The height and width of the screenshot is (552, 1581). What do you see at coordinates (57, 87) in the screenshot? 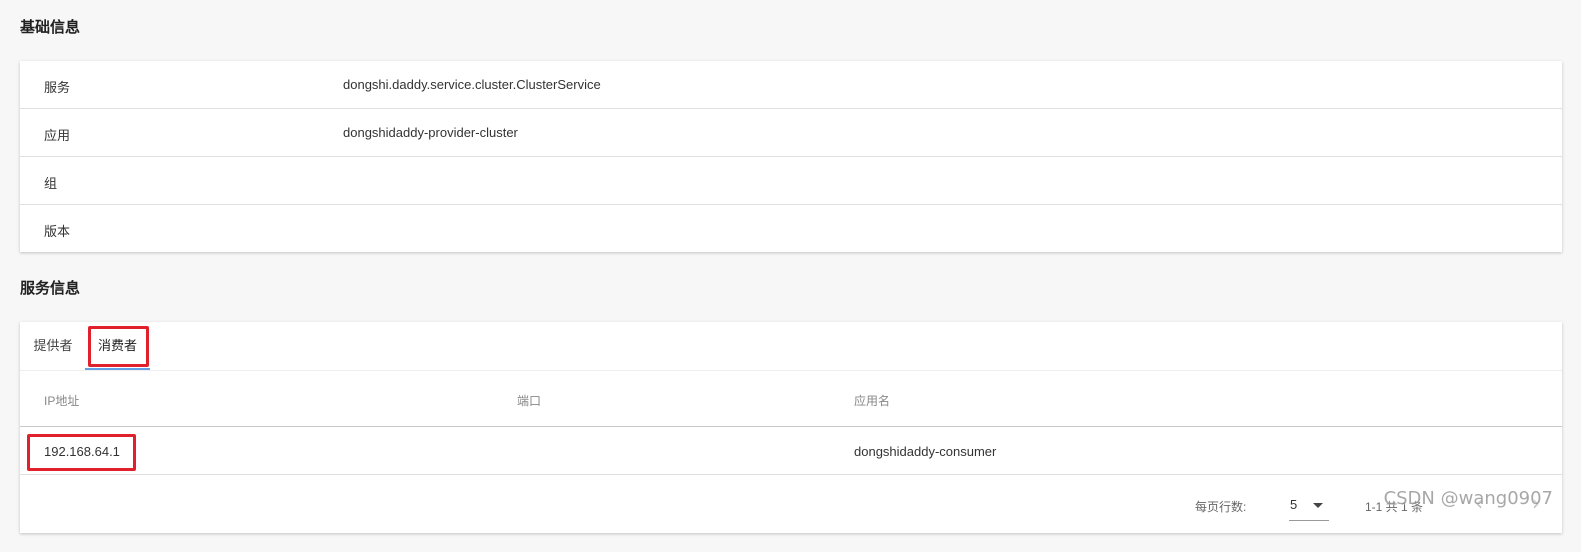
I see `info-key: 服务` at bounding box center [57, 87].